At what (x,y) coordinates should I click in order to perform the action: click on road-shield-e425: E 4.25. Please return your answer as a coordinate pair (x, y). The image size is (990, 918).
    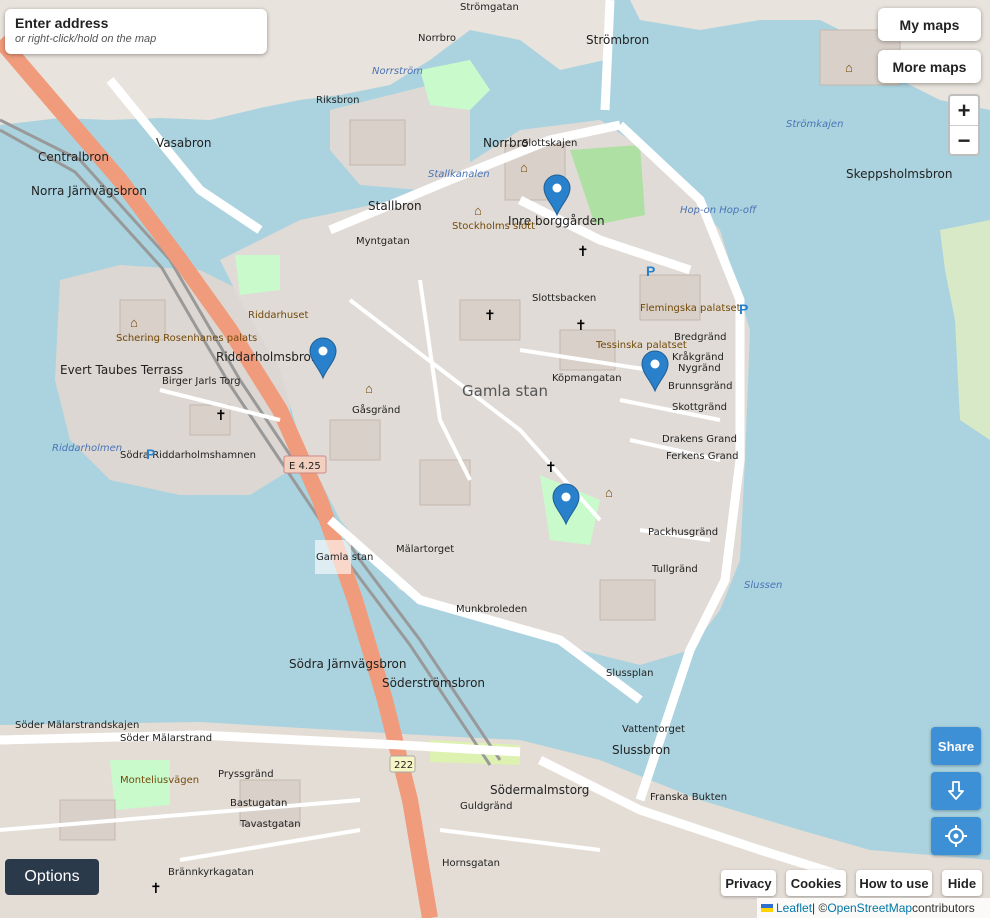
    Looking at the image, I should click on (305, 464).